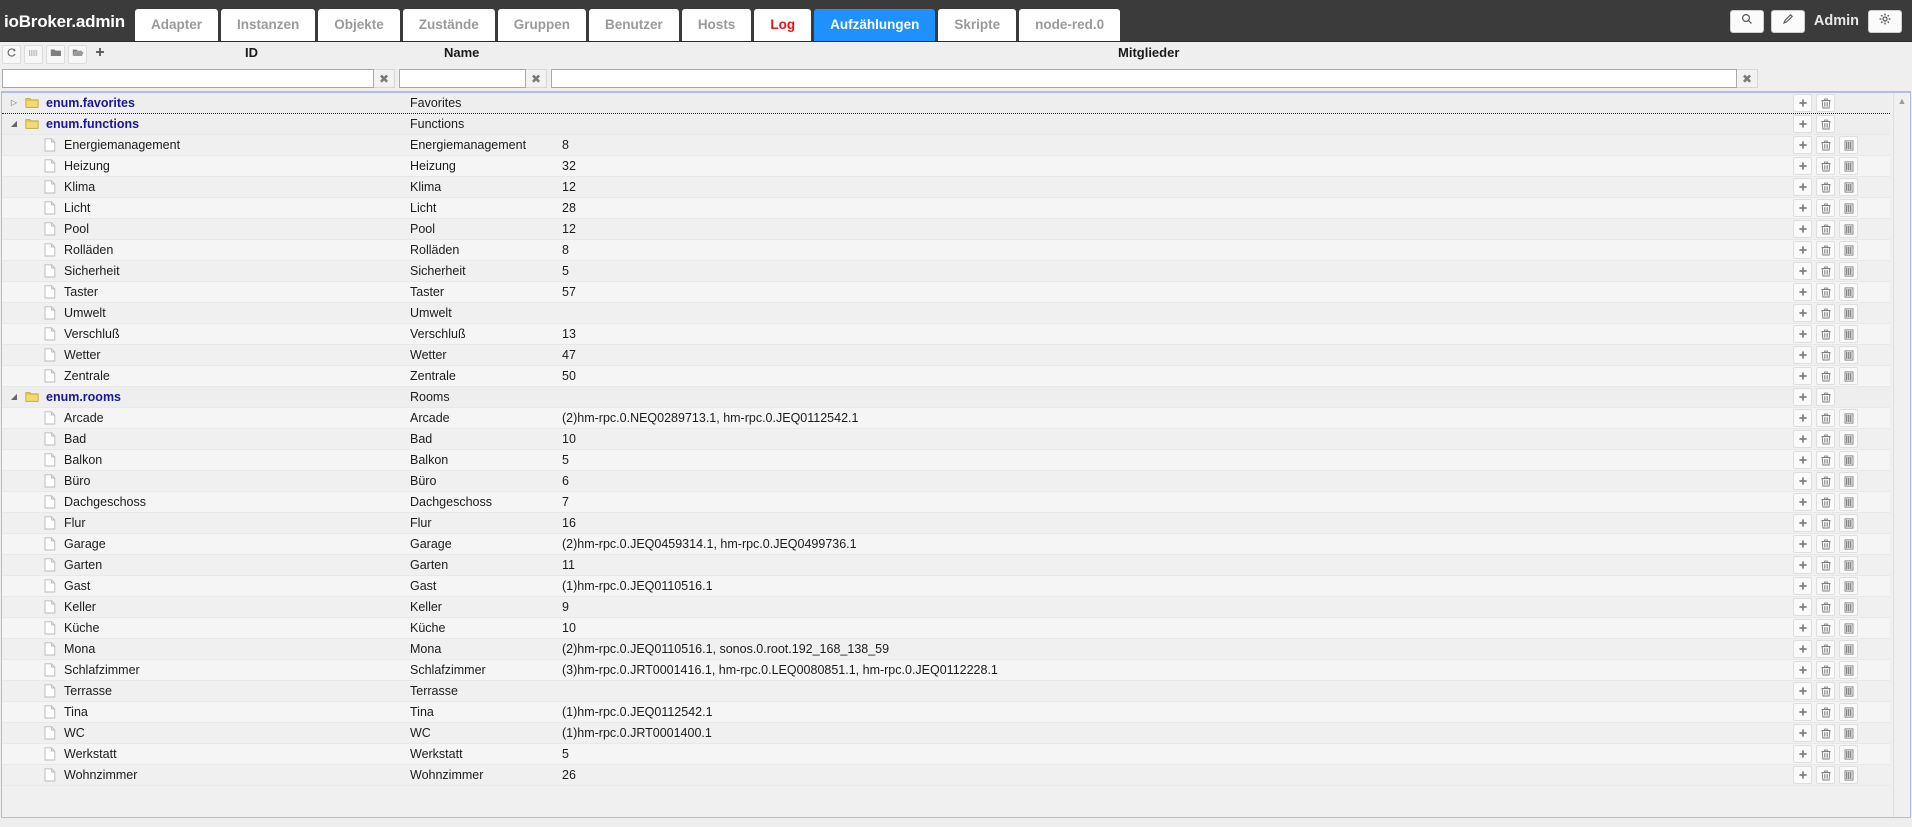 The image size is (1912, 827). Describe the element at coordinates (946, 292) in the screenshot. I see `tree-row: Taster Taster 57` at that location.